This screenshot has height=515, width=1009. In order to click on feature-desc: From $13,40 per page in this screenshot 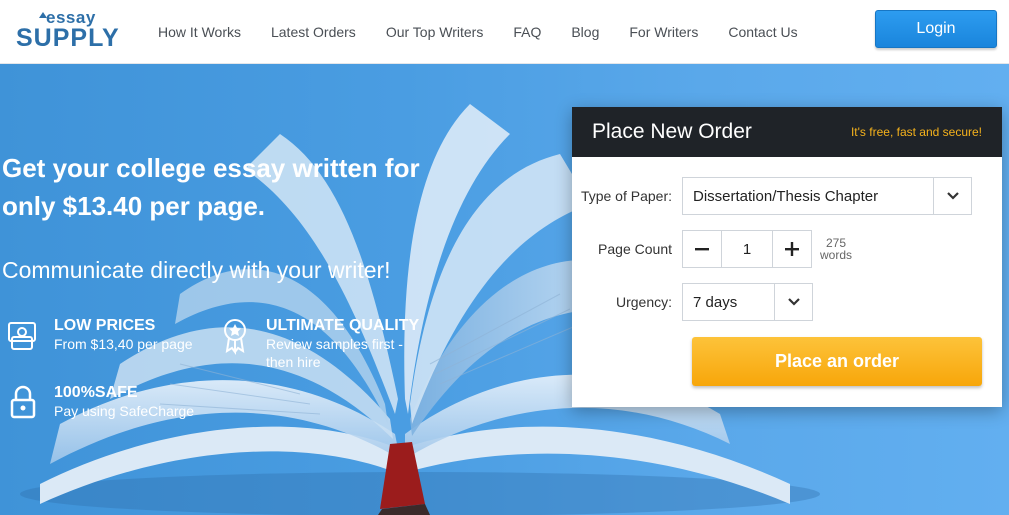, I will do `click(123, 344)`.